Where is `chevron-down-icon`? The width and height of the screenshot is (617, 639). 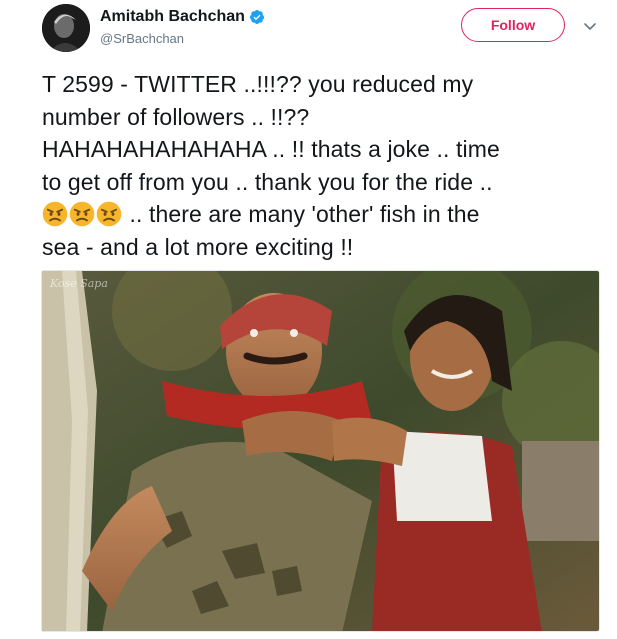
chevron-down-icon is located at coordinates (590, 26).